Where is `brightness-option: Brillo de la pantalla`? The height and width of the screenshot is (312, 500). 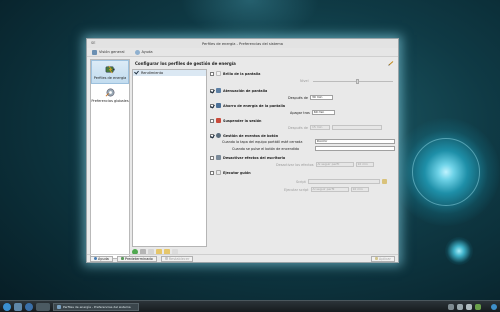
brightness-option: Brillo de la pantalla is located at coordinates (235, 73).